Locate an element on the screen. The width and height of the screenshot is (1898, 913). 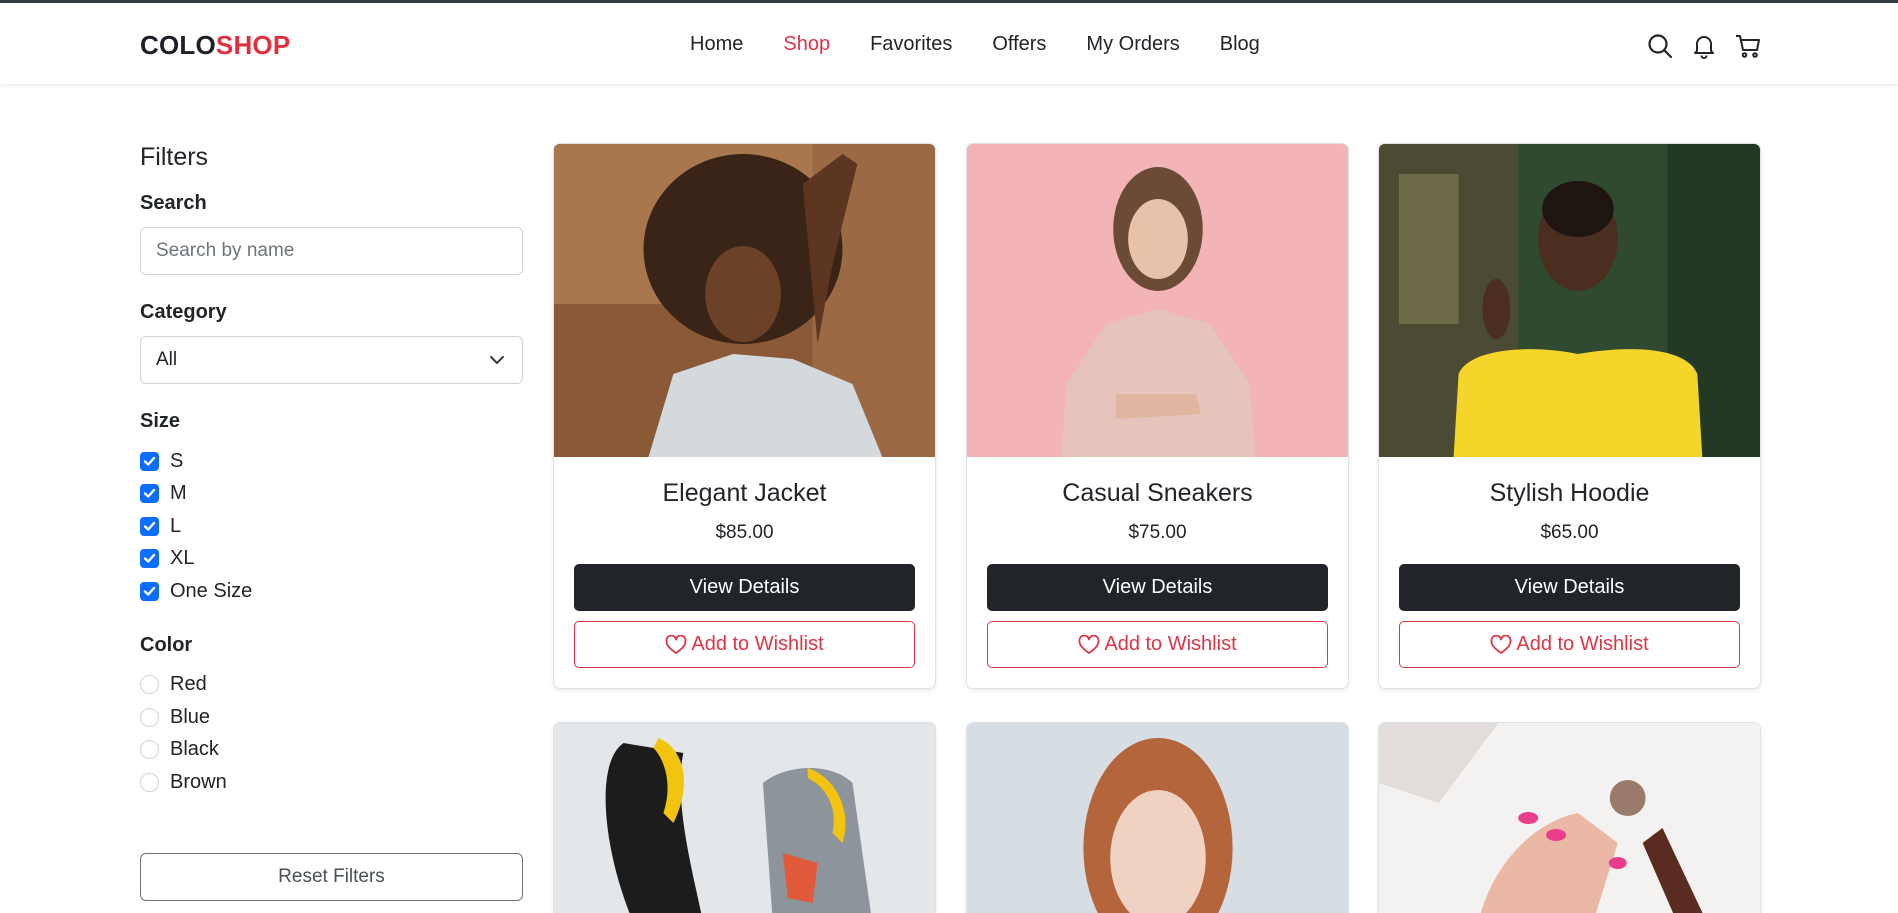
color-option-label: Black is located at coordinates (194, 749).